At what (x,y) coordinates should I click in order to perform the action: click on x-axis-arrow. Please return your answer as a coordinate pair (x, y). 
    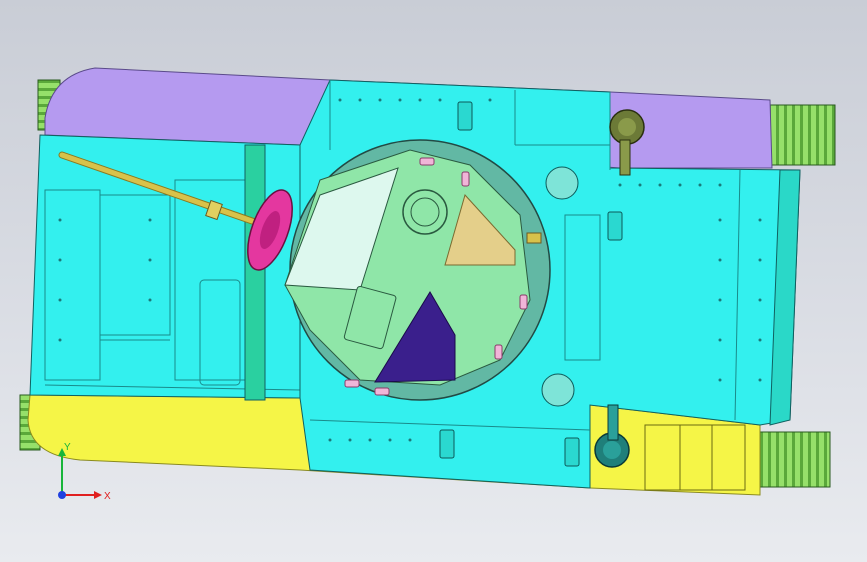
    Looking at the image, I should click on (98, 495).